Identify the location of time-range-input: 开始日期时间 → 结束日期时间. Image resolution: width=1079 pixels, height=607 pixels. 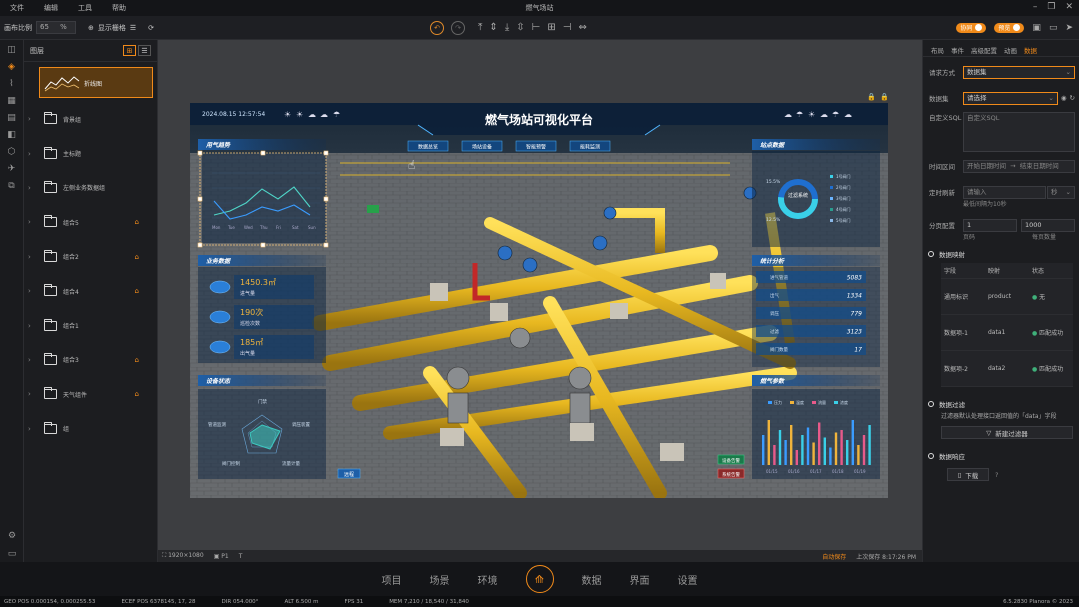
(1019, 166).